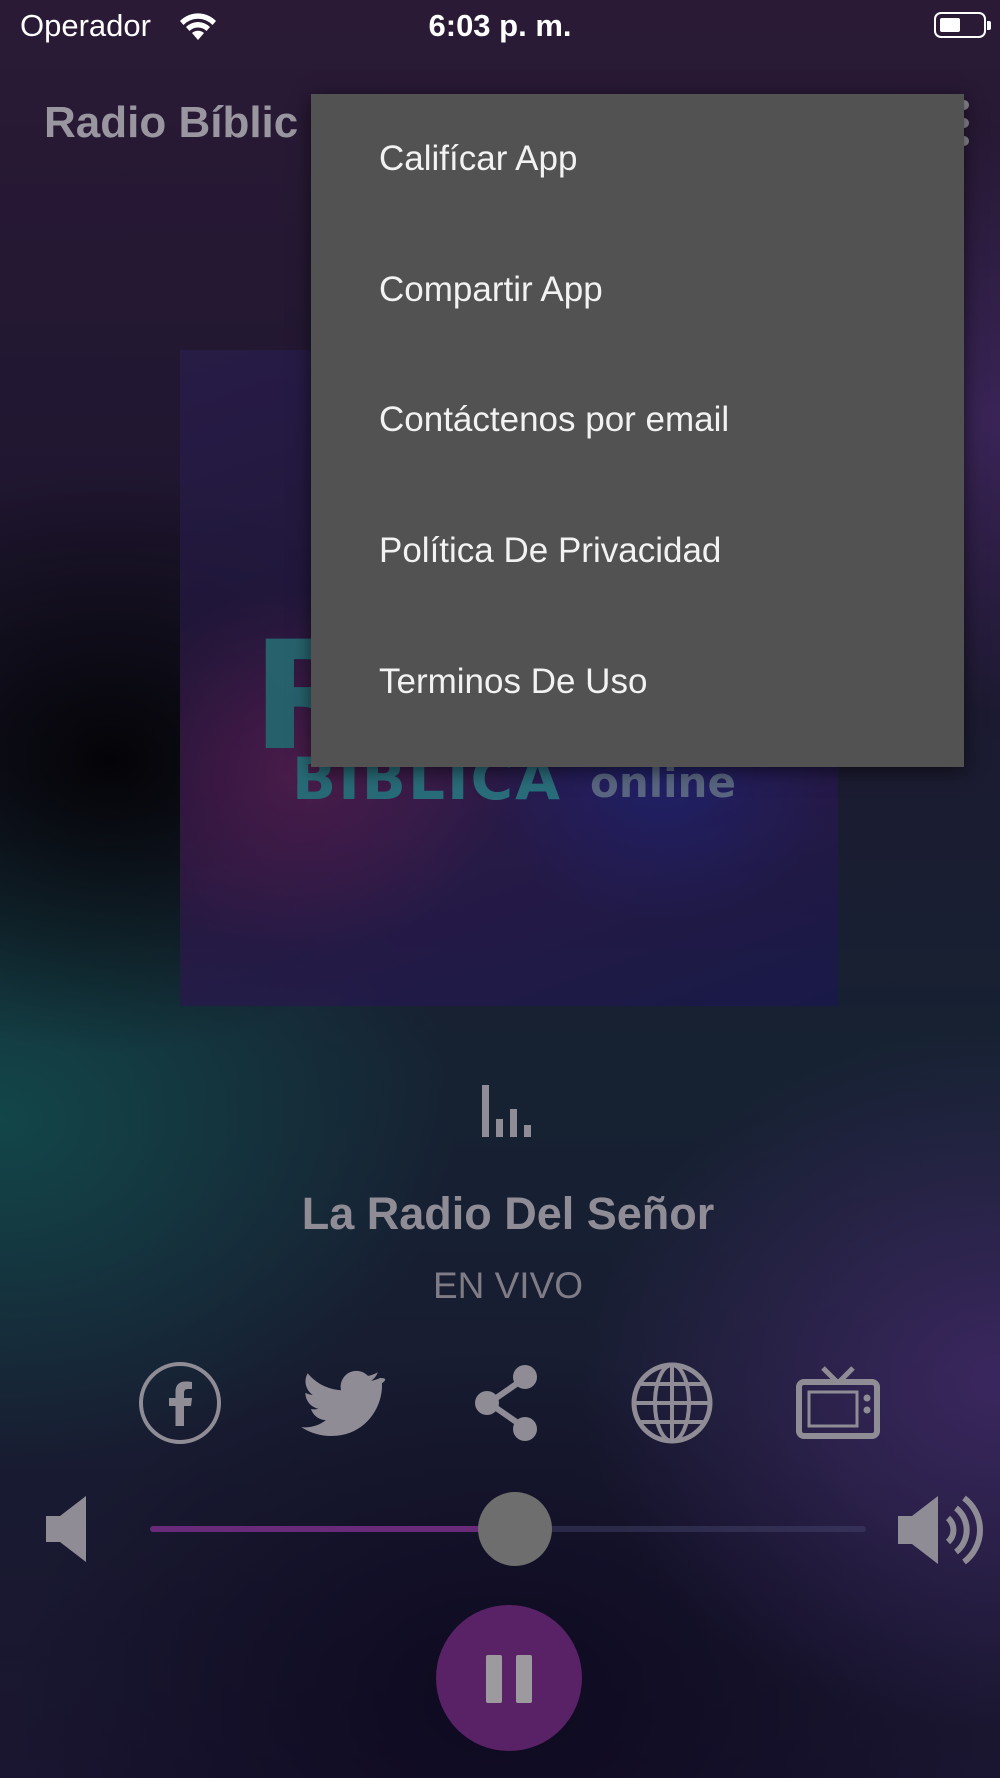 The width and height of the screenshot is (1000, 1778). I want to click on tv-icon, so click(838, 1403).